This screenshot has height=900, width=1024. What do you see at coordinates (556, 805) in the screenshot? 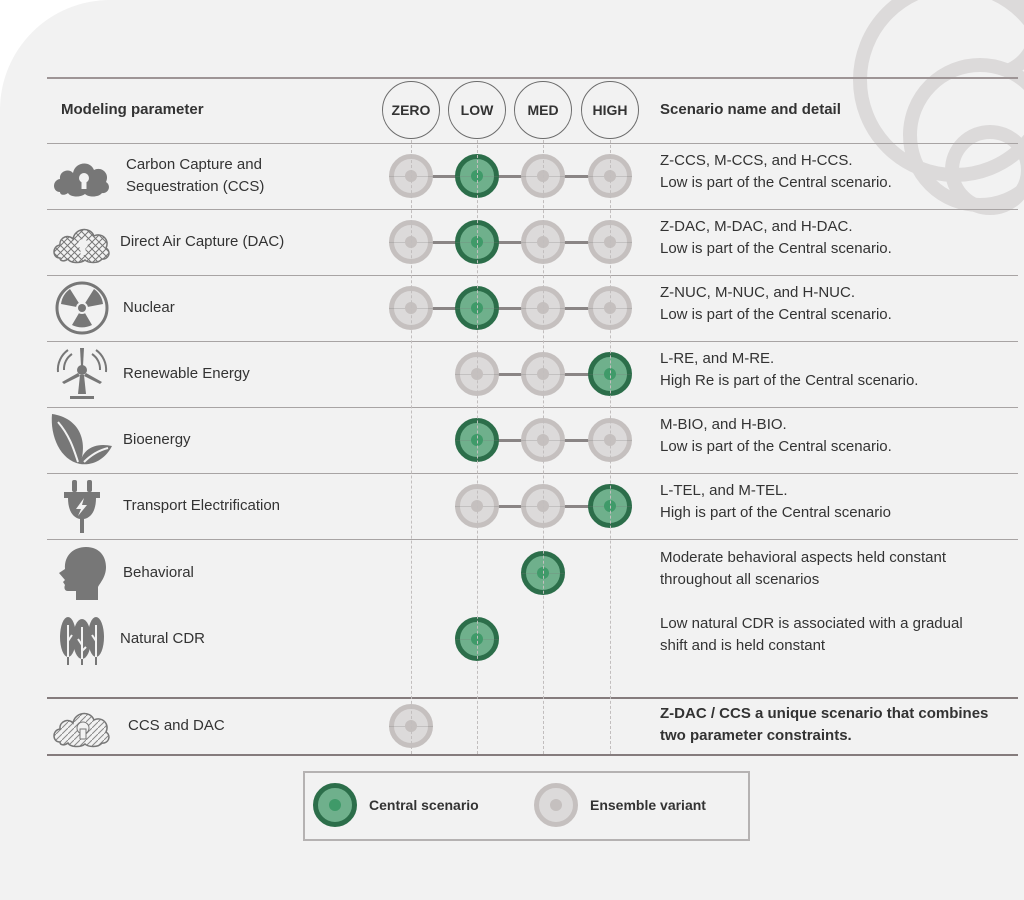
I see `legend-ensemble-marker-icon` at bounding box center [556, 805].